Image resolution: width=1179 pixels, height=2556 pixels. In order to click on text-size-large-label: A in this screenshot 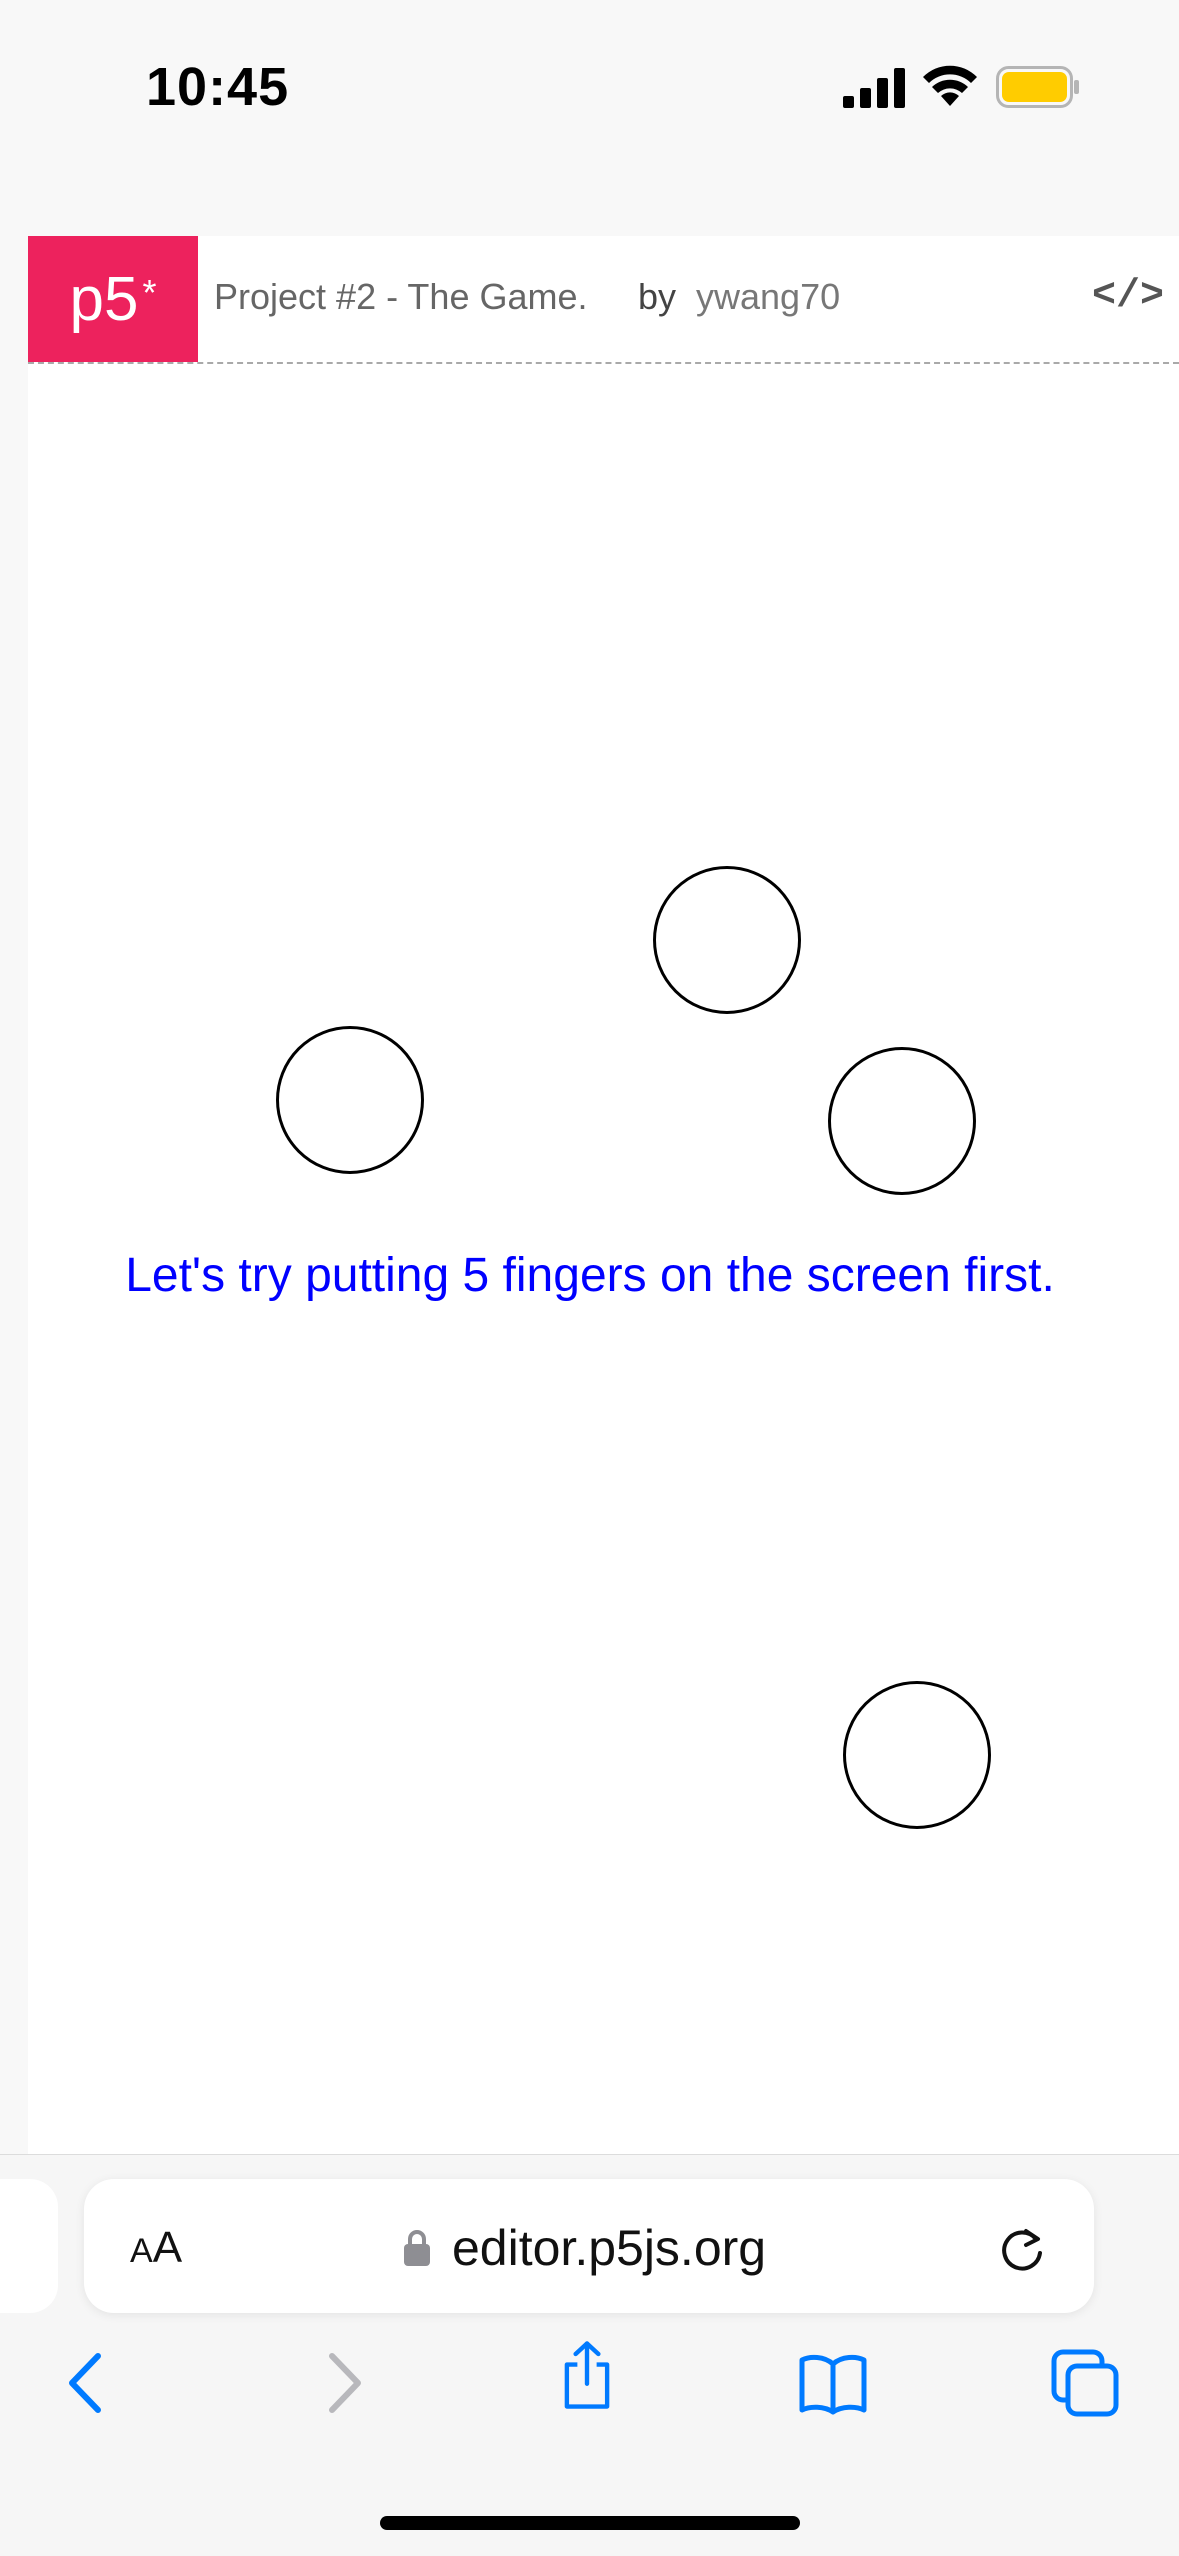, I will do `click(167, 2247)`.